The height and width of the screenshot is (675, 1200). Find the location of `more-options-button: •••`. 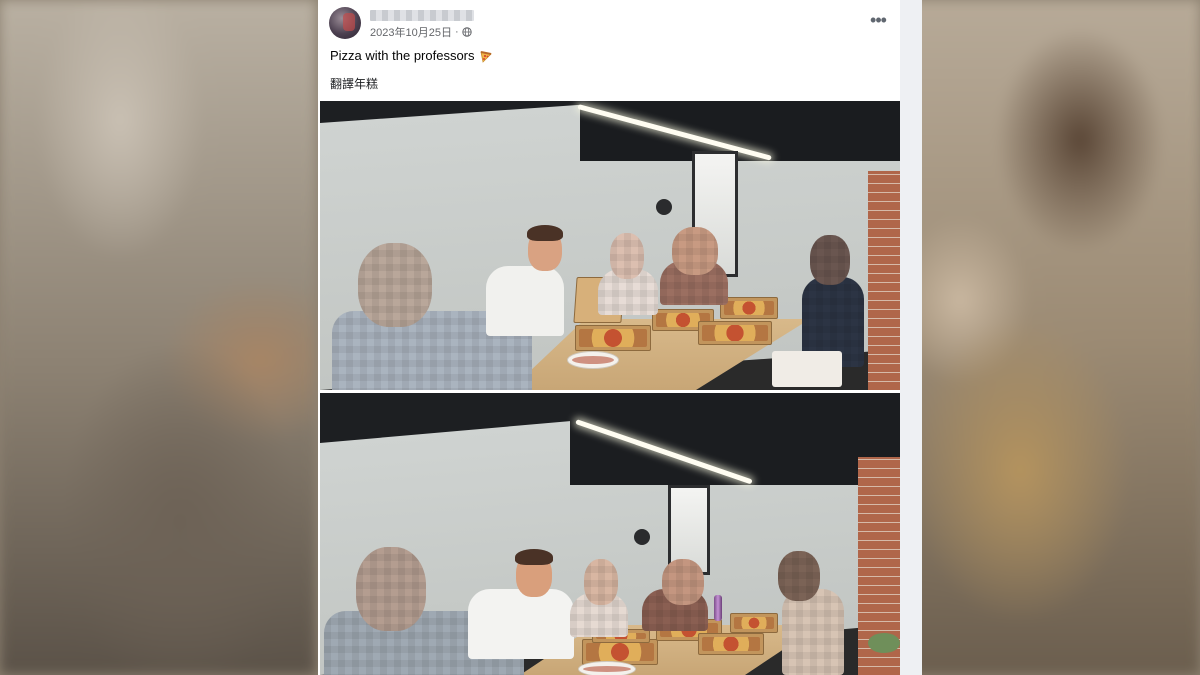

more-options-button: ••• is located at coordinates (878, 22).